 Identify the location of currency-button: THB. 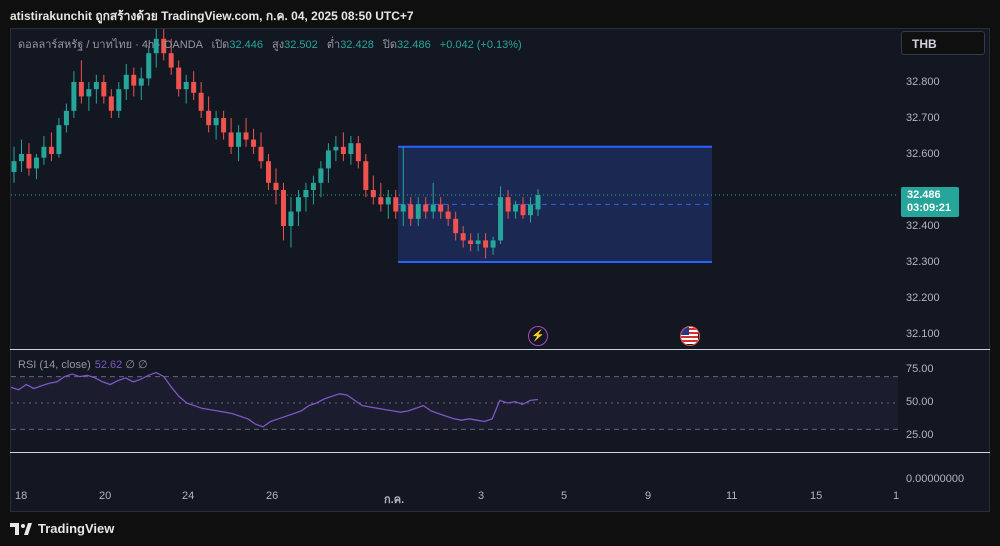
(943, 43).